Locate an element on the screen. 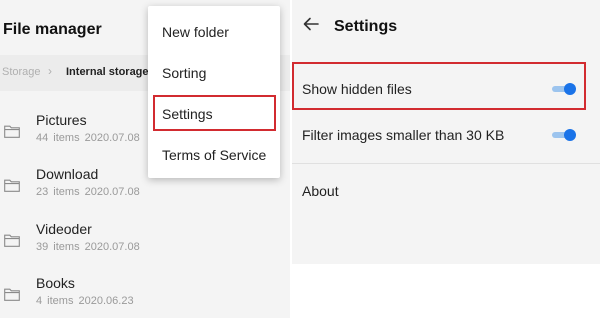  breadcrumb-storage: Storage is located at coordinates (21, 72).